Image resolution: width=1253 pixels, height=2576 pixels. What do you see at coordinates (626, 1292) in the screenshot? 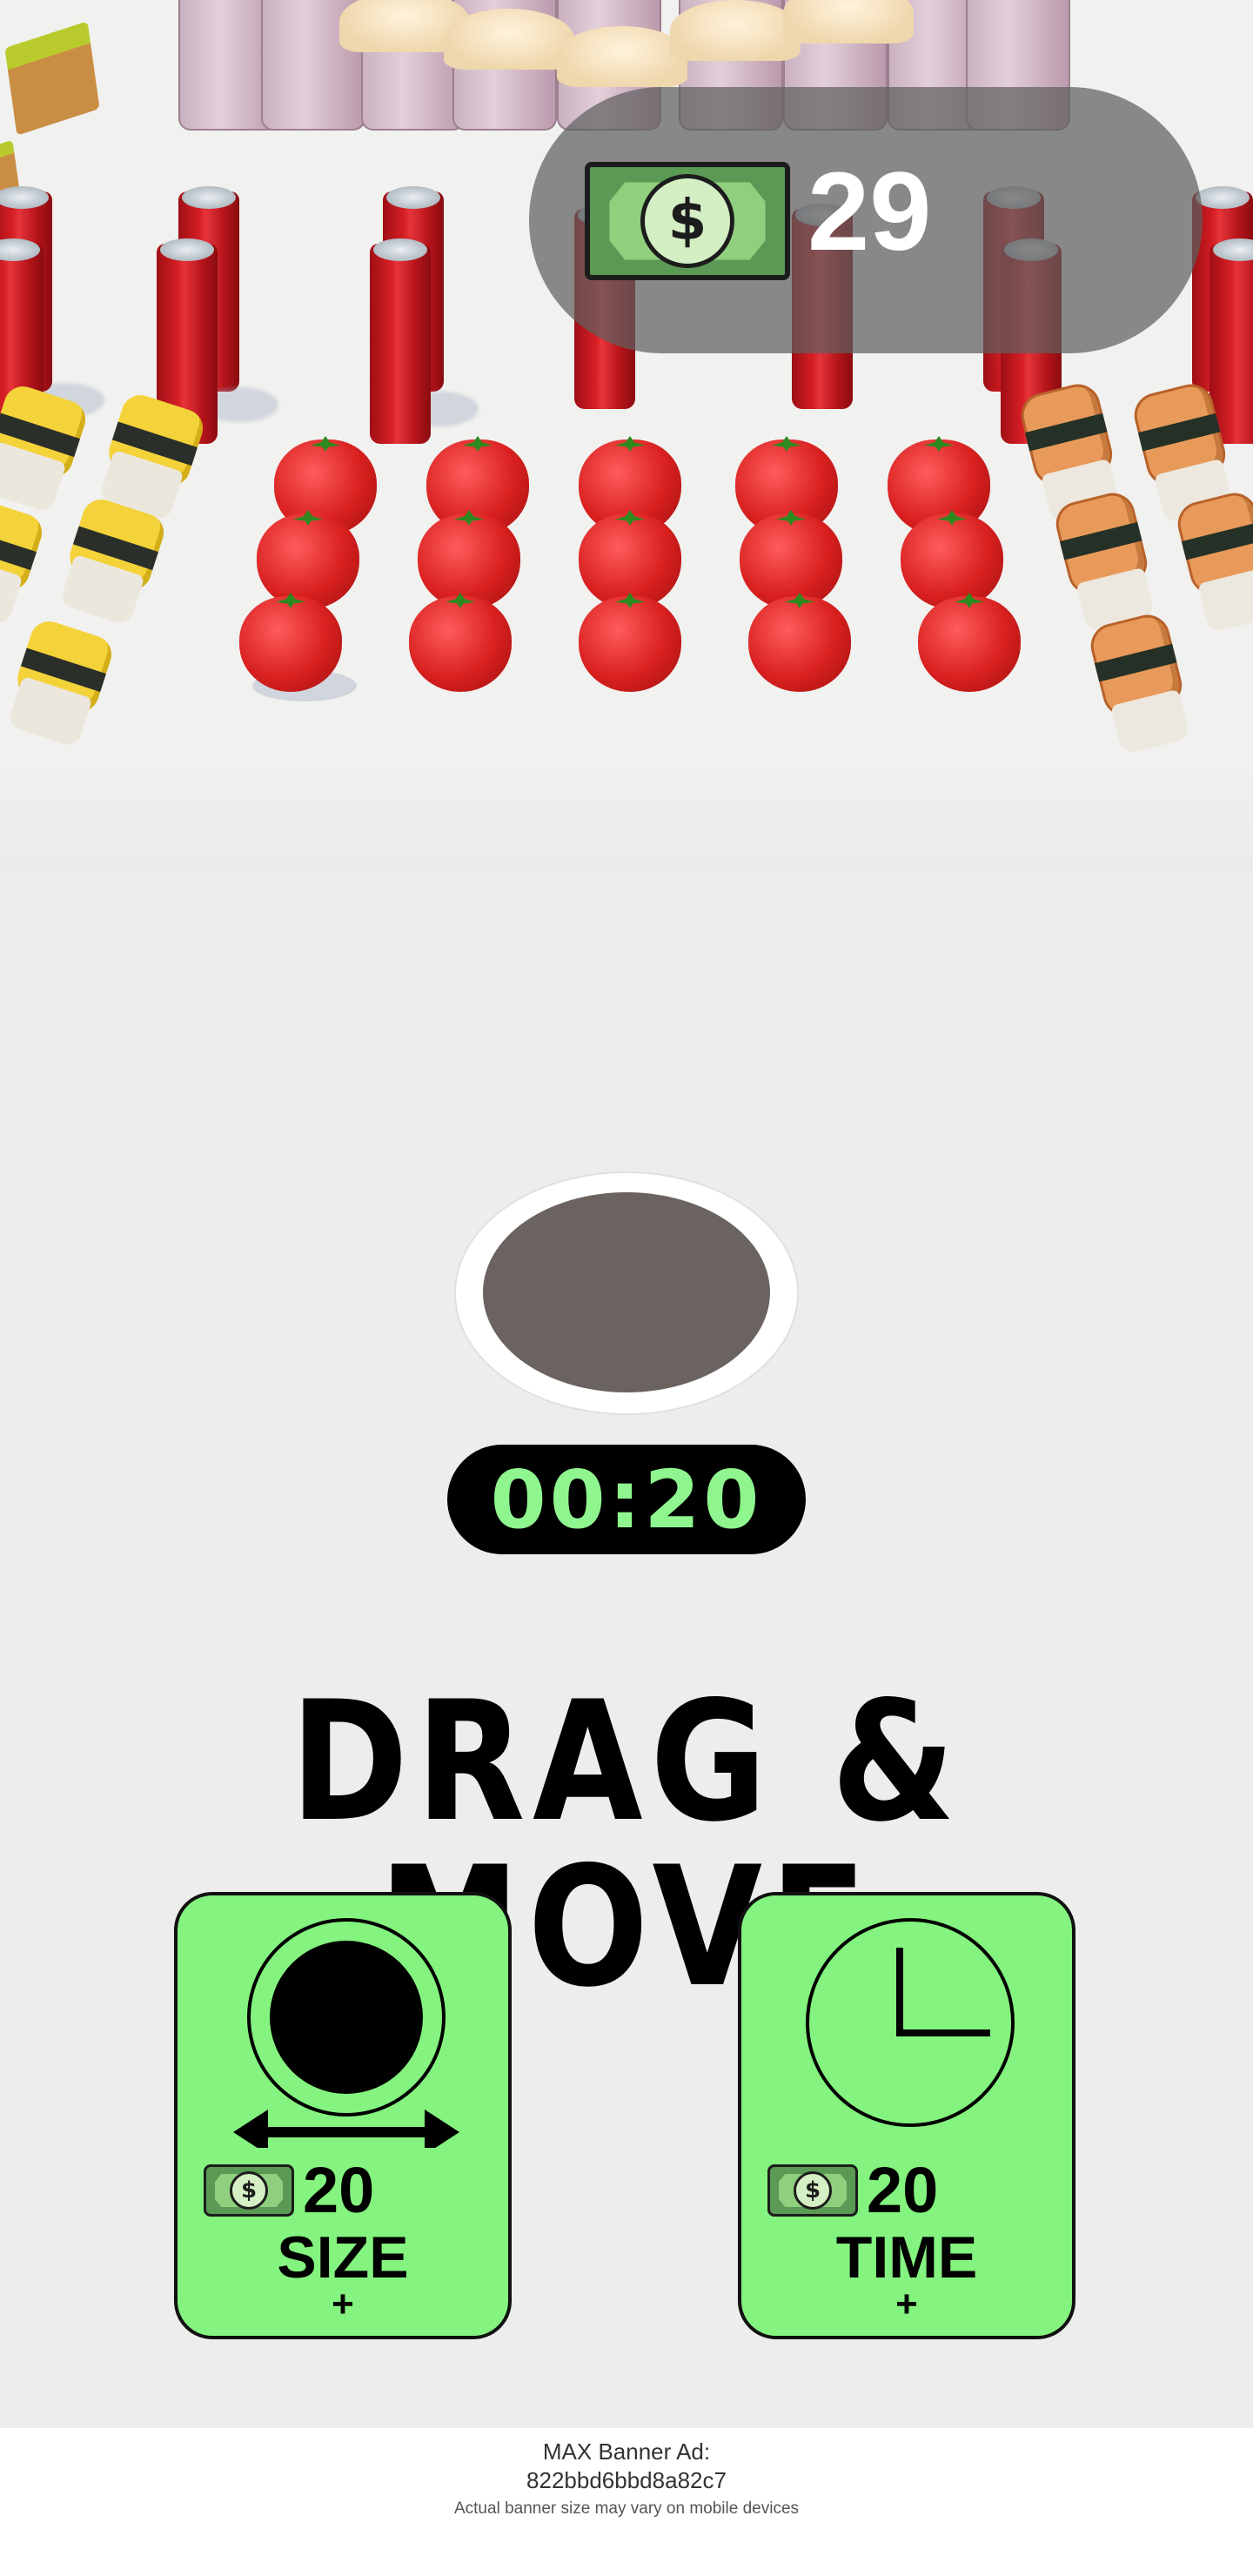
I see `player-hole` at bounding box center [626, 1292].